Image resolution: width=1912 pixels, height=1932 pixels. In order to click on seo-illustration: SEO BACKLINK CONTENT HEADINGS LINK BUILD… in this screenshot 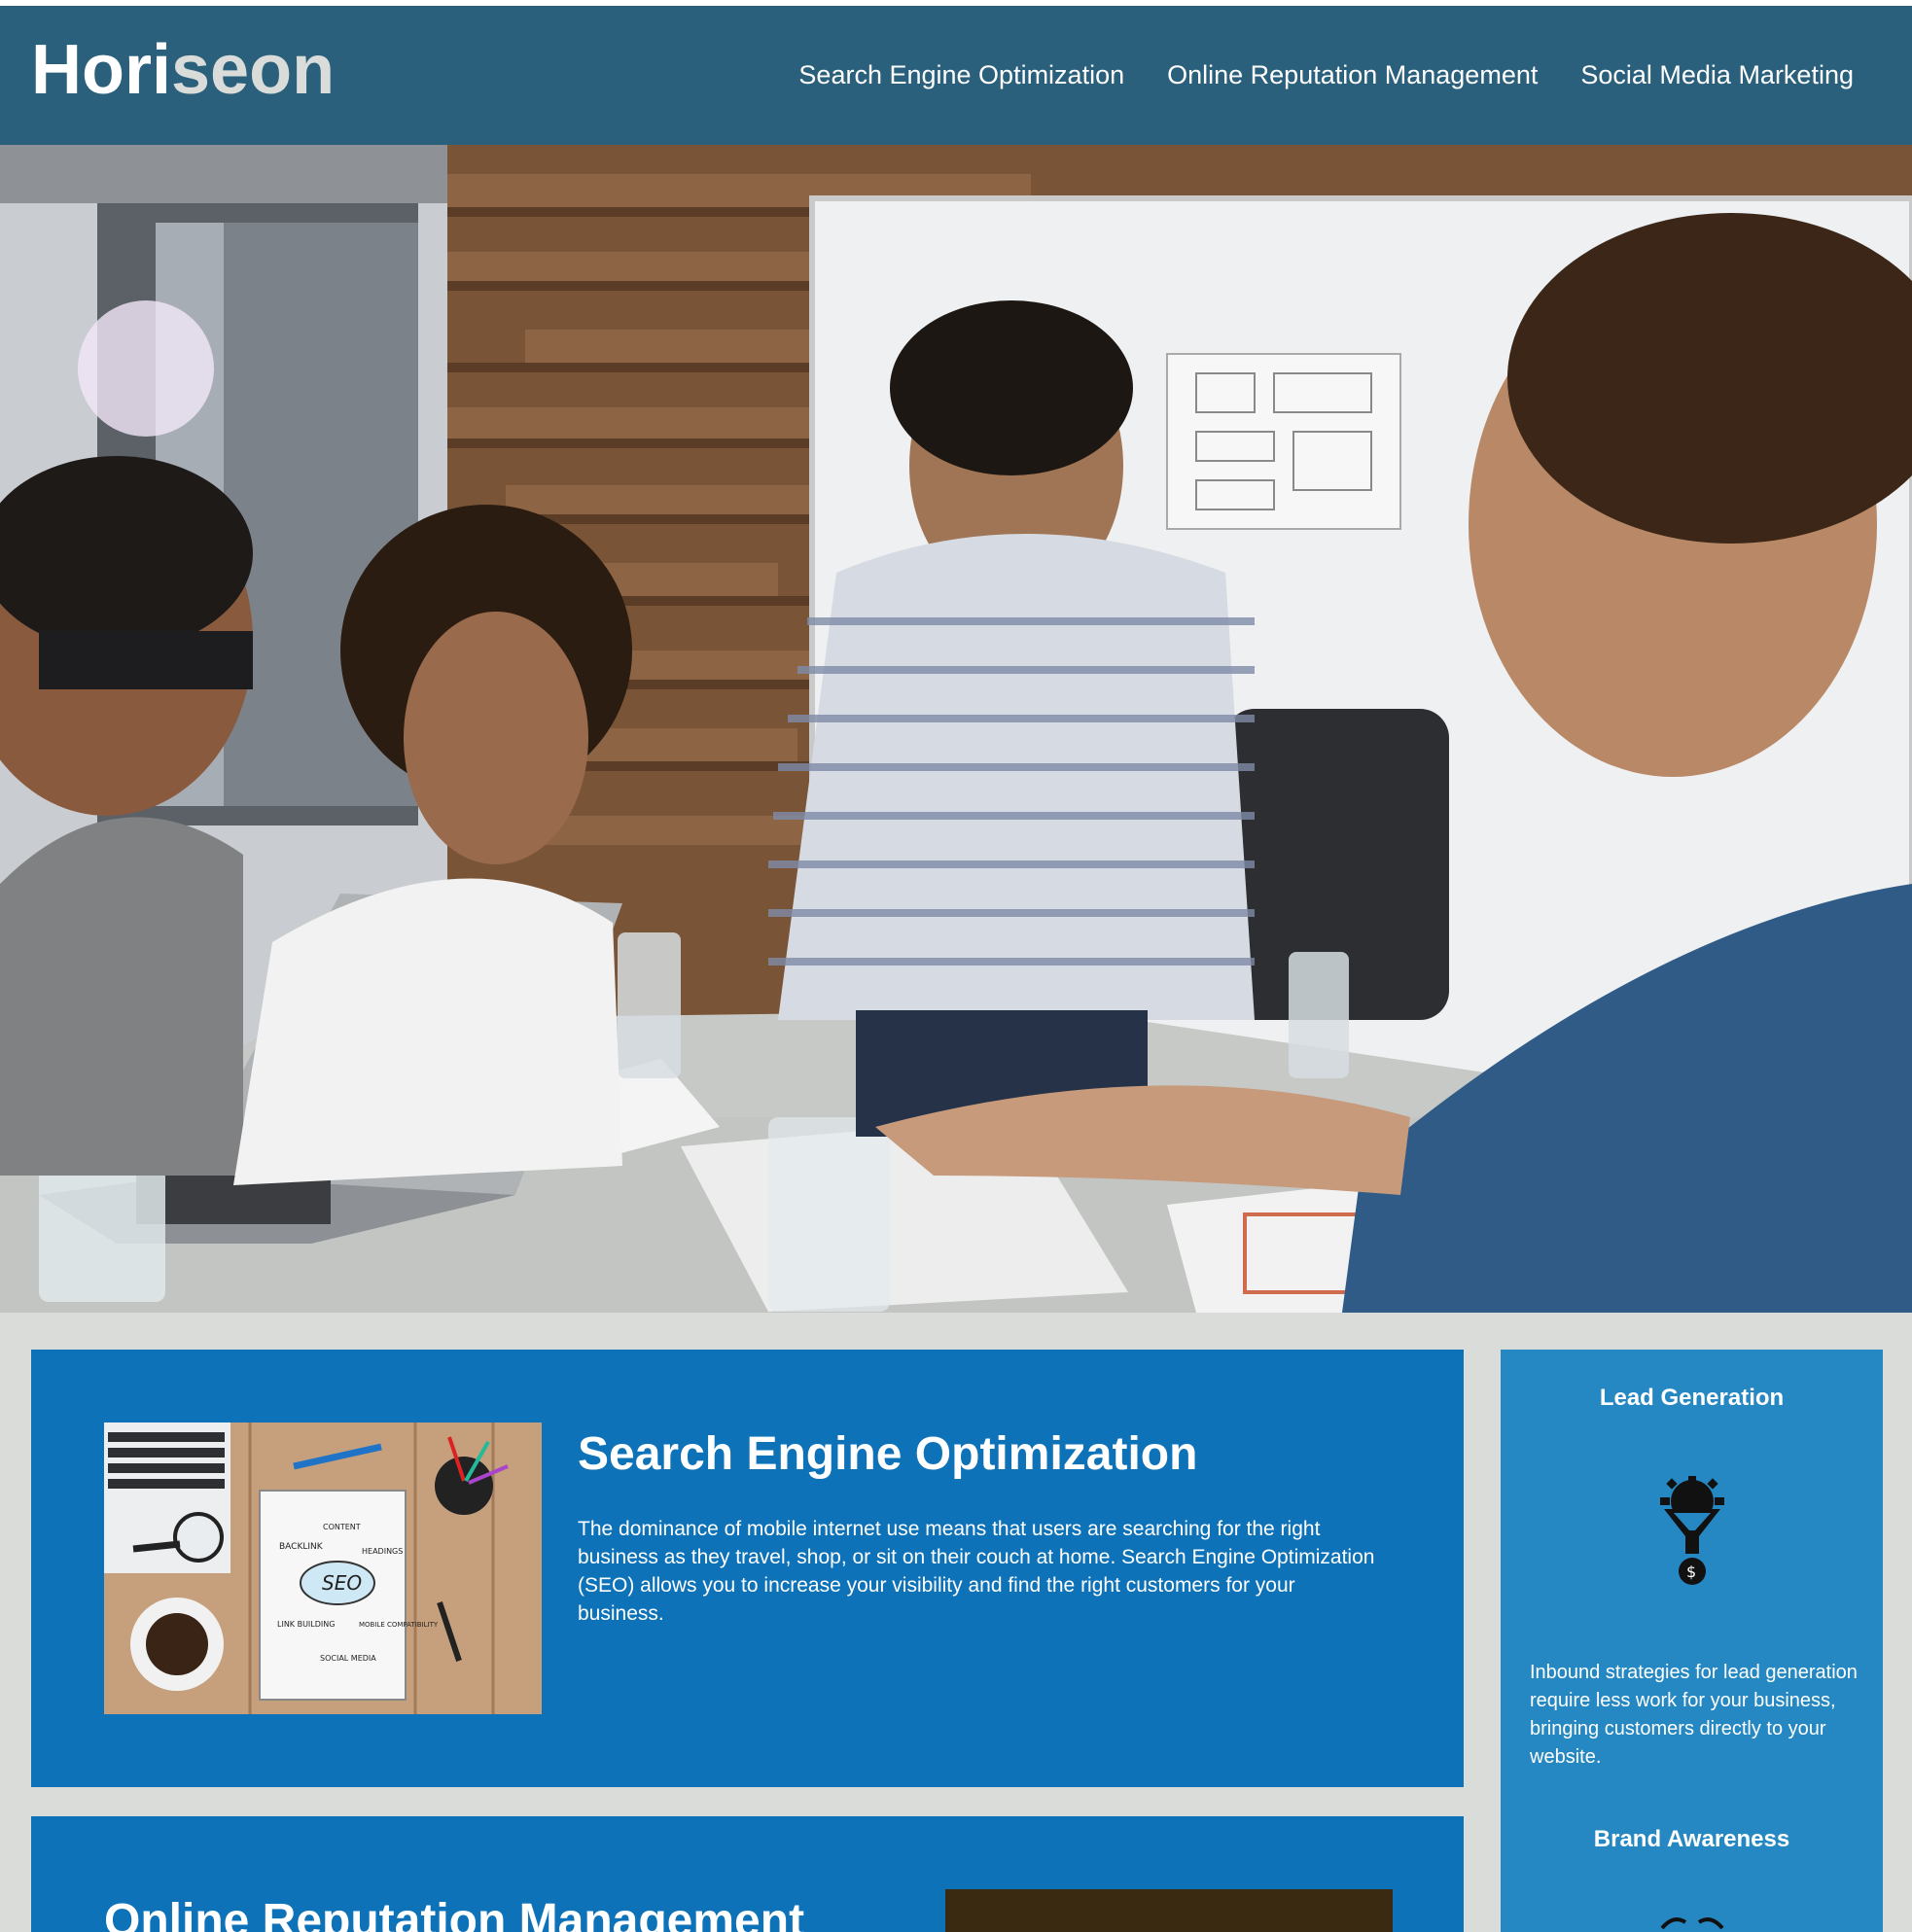, I will do `click(323, 1569)`.